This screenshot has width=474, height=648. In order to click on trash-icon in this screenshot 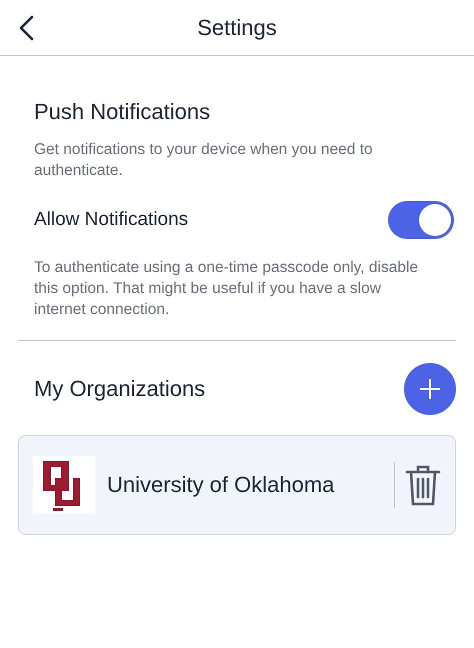, I will do `click(423, 485)`.